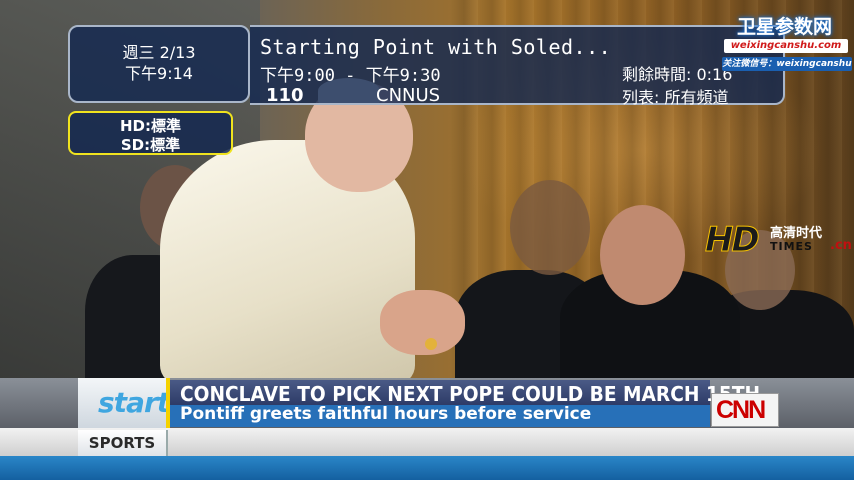  I want to click on pope-hands, so click(422, 322).